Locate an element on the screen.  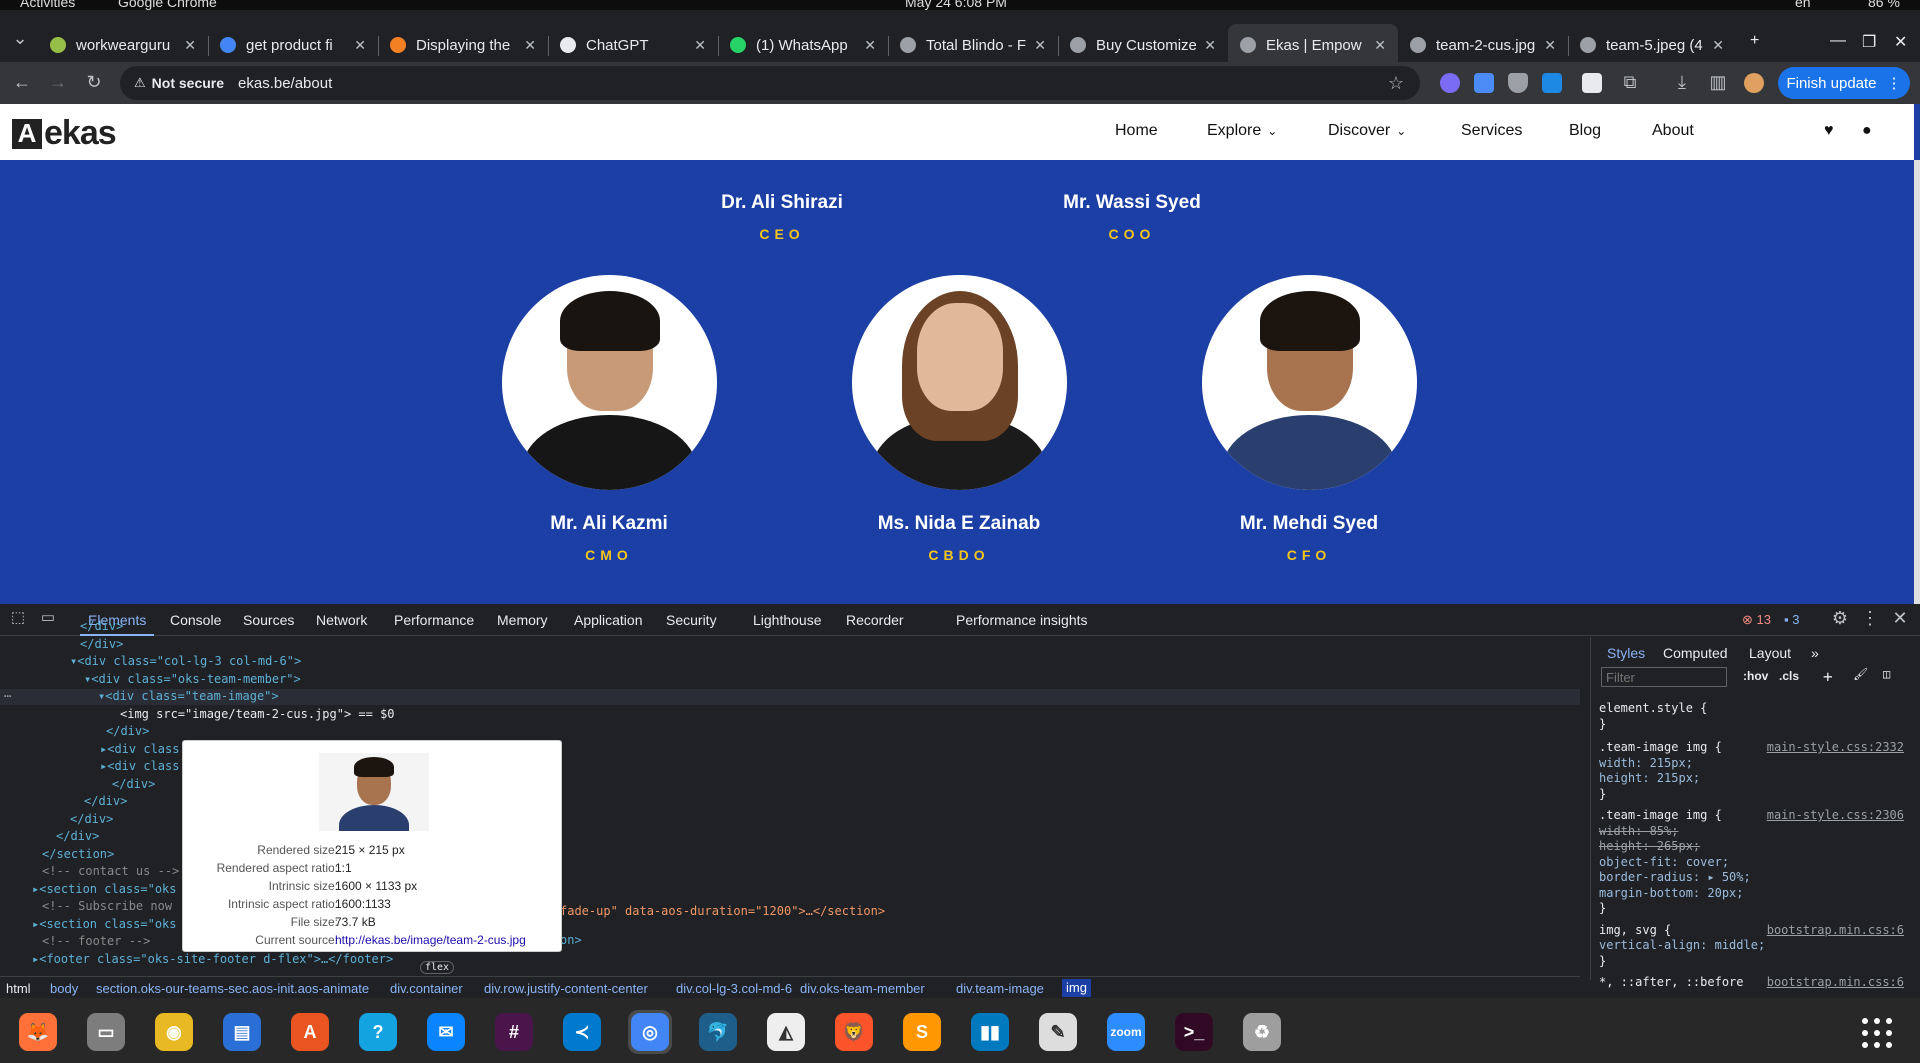
browser-tab: workwearguru ✕ is located at coordinates (123, 45).